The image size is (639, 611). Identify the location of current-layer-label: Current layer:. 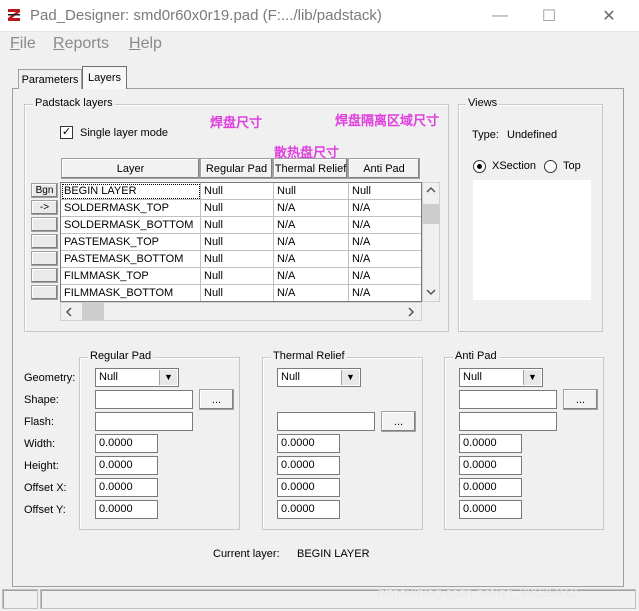
(246, 554).